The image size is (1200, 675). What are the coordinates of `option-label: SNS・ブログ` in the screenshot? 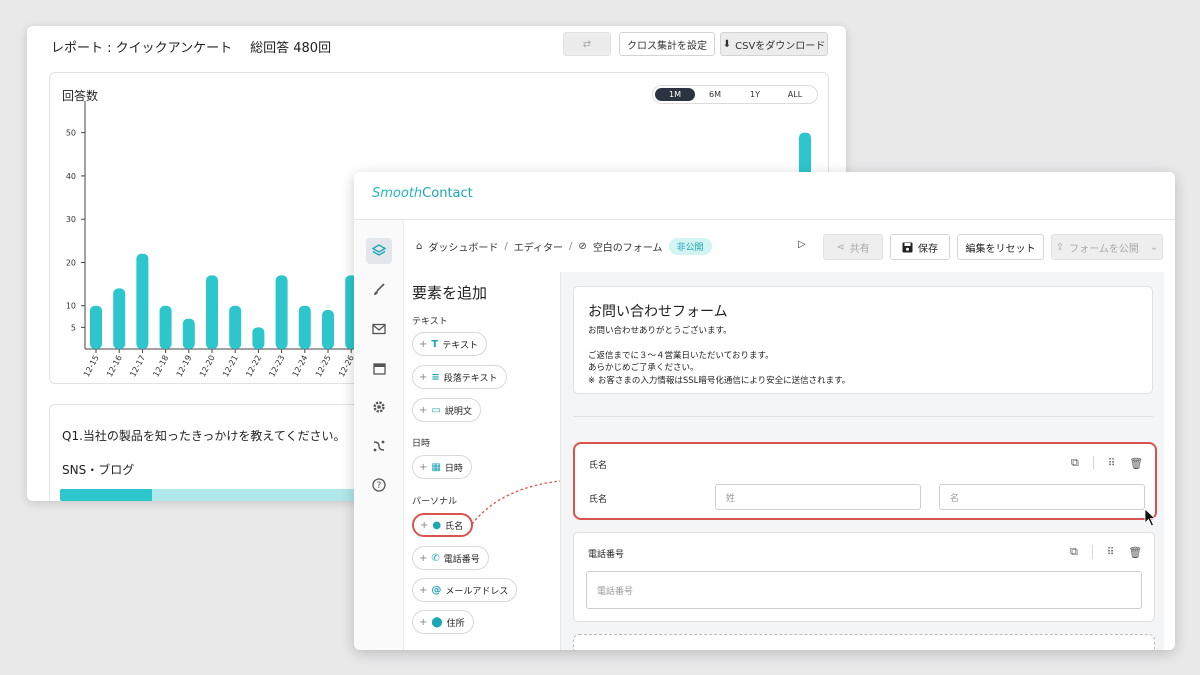 It's located at (98, 470).